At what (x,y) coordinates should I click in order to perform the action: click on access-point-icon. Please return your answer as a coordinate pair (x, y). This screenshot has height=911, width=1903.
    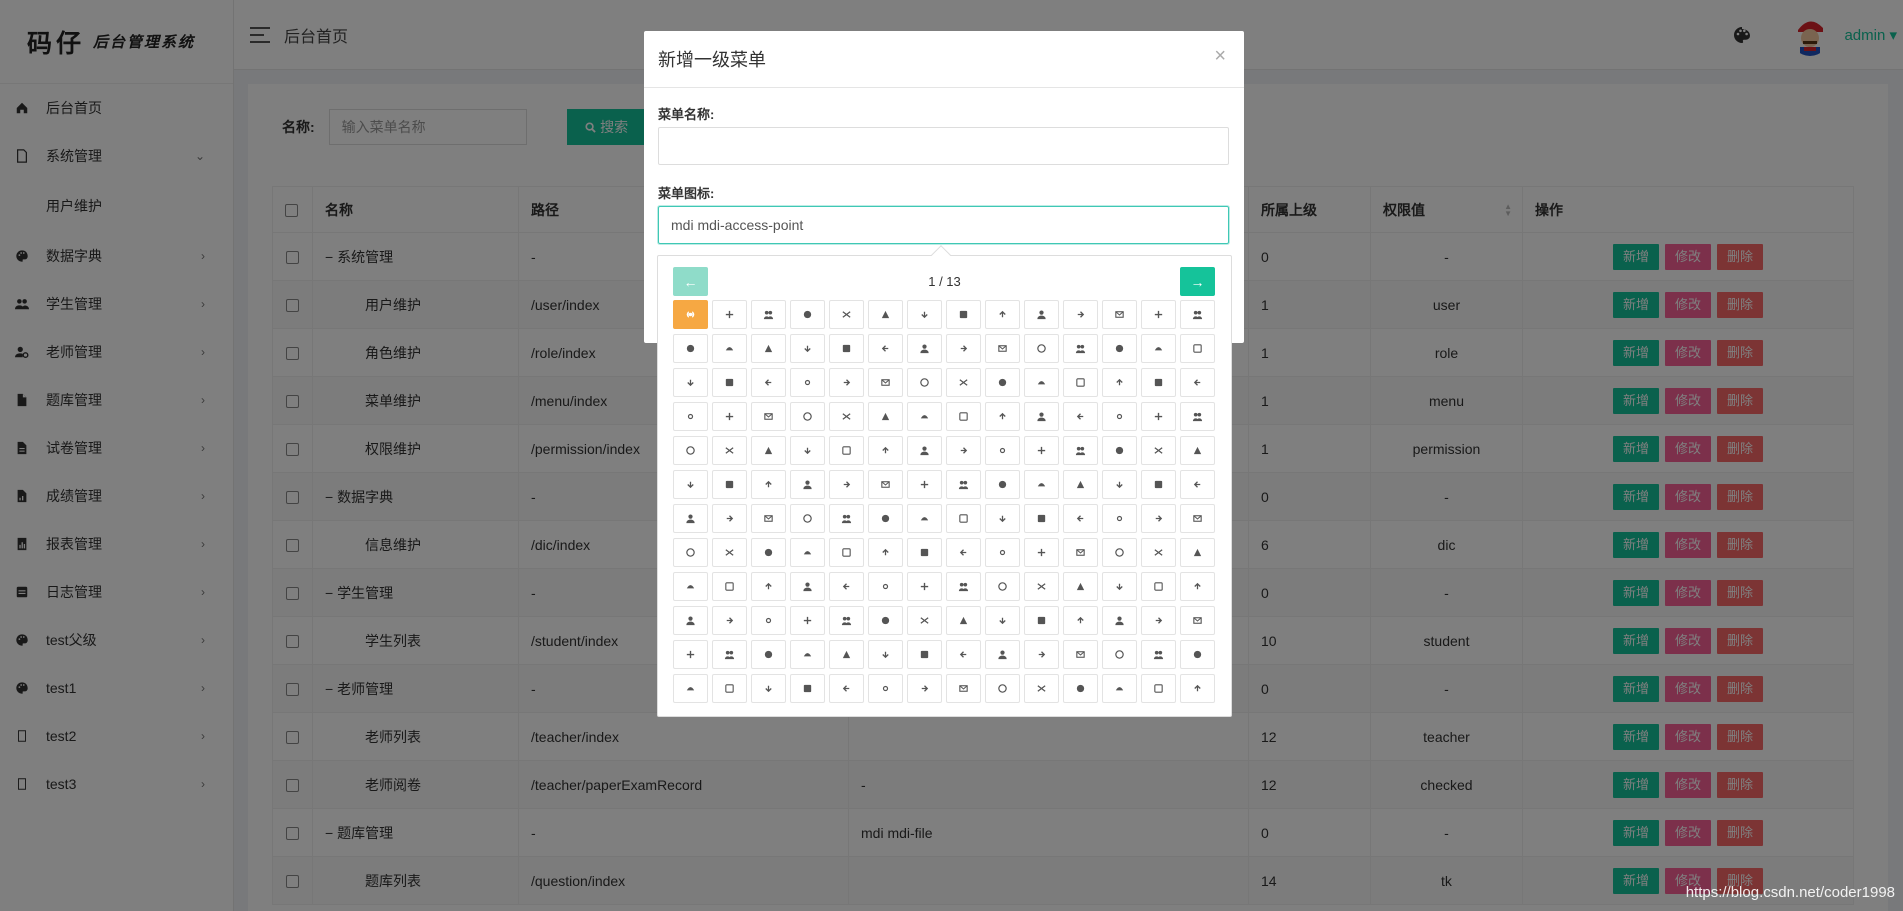
    Looking at the image, I should click on (690, 314).